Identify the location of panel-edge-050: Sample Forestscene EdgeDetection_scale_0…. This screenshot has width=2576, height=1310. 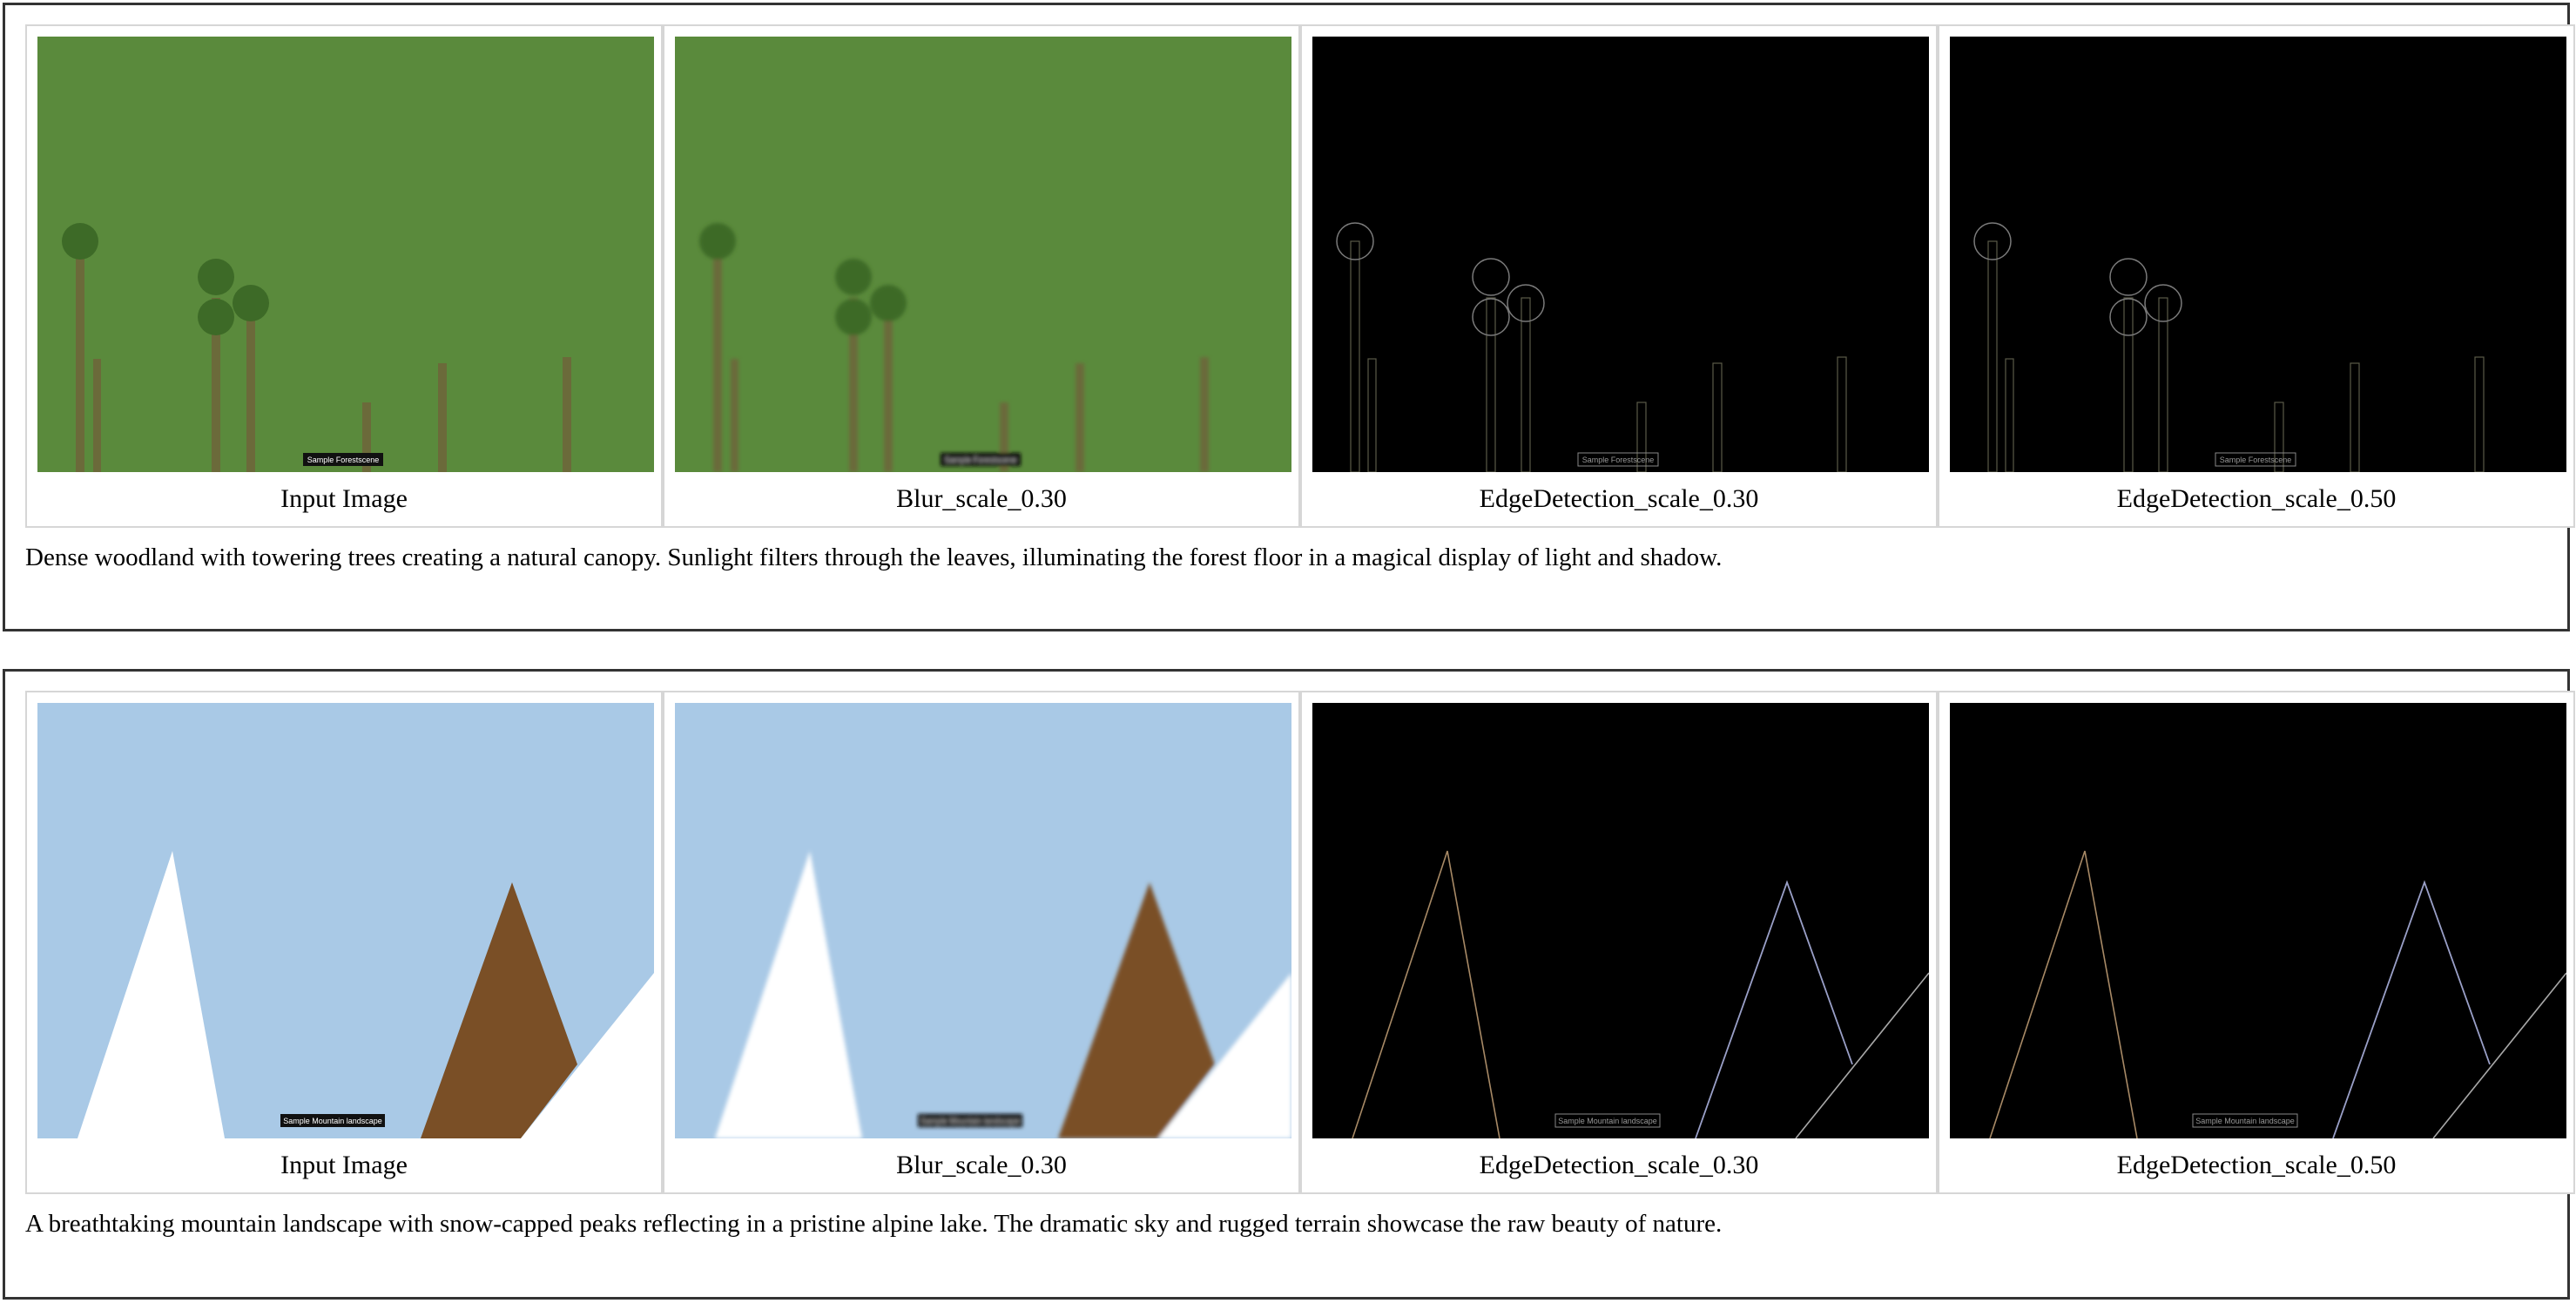
(2256, 276).